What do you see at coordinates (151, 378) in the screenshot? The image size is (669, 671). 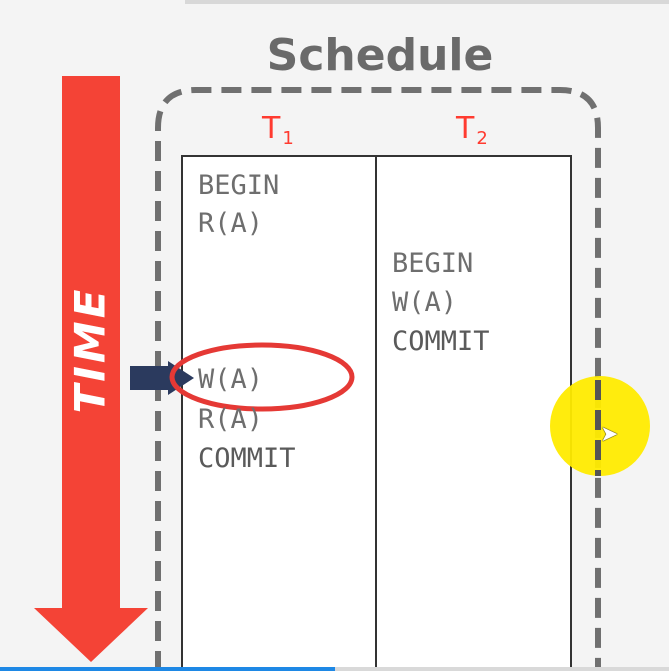 I see `pointer-arrow-body` at bounding box center [151, 378].